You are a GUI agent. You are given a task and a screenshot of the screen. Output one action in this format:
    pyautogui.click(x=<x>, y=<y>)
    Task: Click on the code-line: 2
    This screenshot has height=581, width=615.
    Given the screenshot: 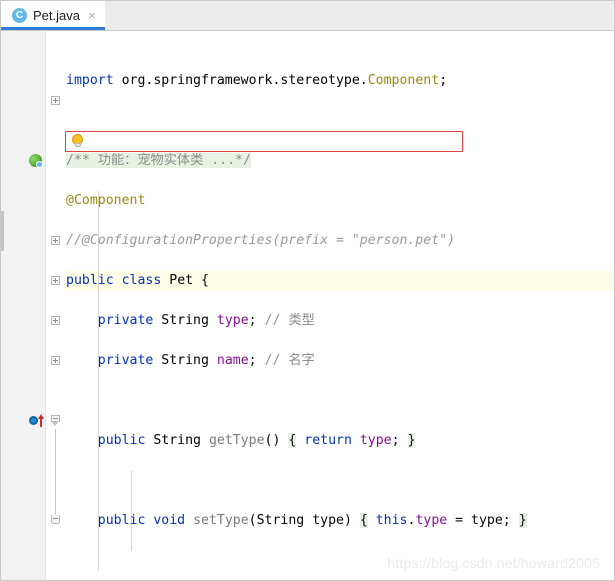 What is the action you would take?
    pyautogui.click(x=307, y=41)
    